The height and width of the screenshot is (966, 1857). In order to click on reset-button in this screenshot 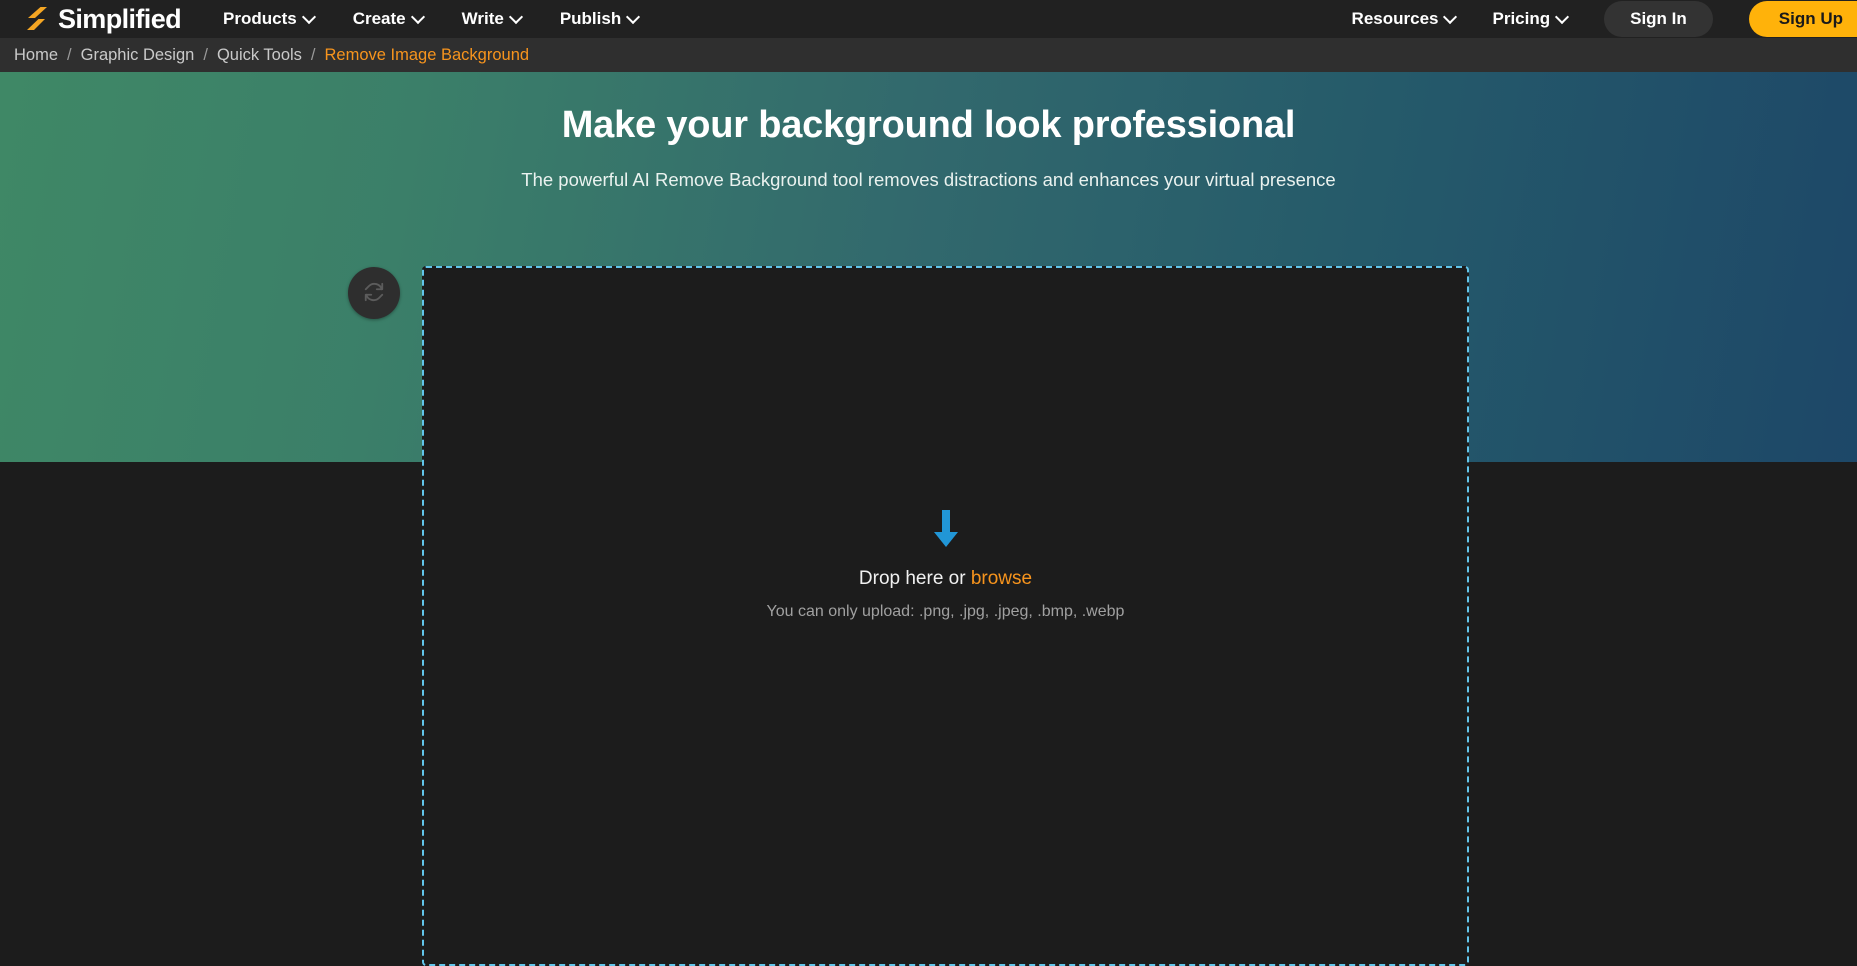, I will do `click(374, 293)`.